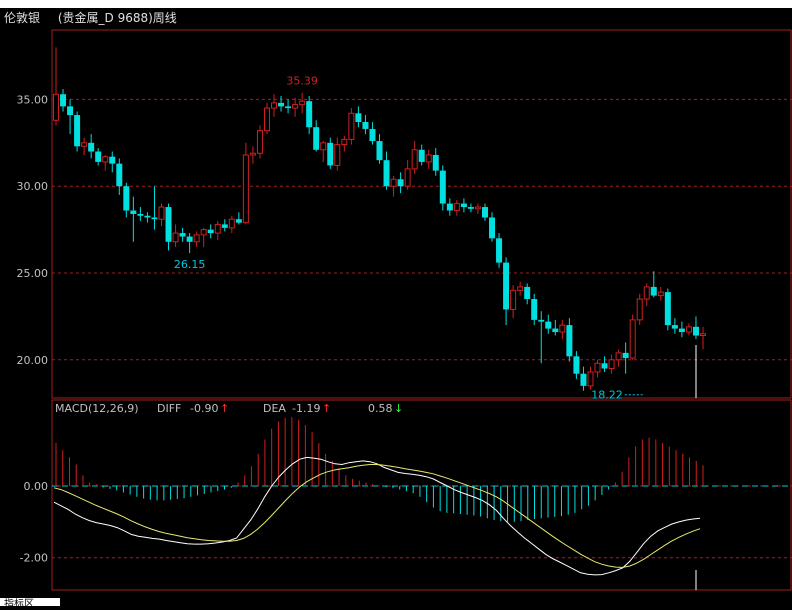  What do you see at coordinates (326, 408) in the screenshot?
I see `dea-up-arrow-icon: ↑` at bounding box center [326, 408].